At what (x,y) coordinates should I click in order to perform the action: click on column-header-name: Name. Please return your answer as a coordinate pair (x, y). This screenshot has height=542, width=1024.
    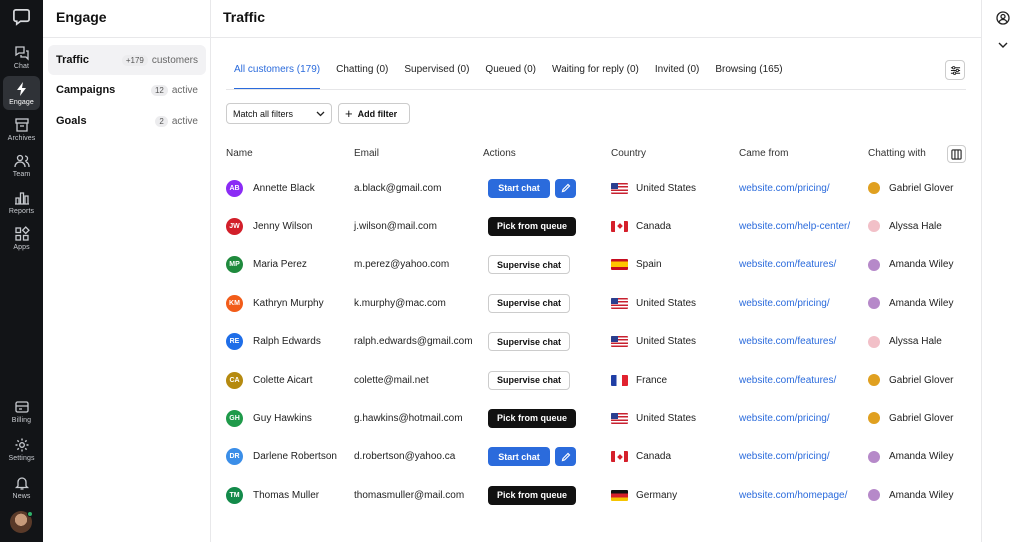
    Looking at the image, I should click on (239, 153).